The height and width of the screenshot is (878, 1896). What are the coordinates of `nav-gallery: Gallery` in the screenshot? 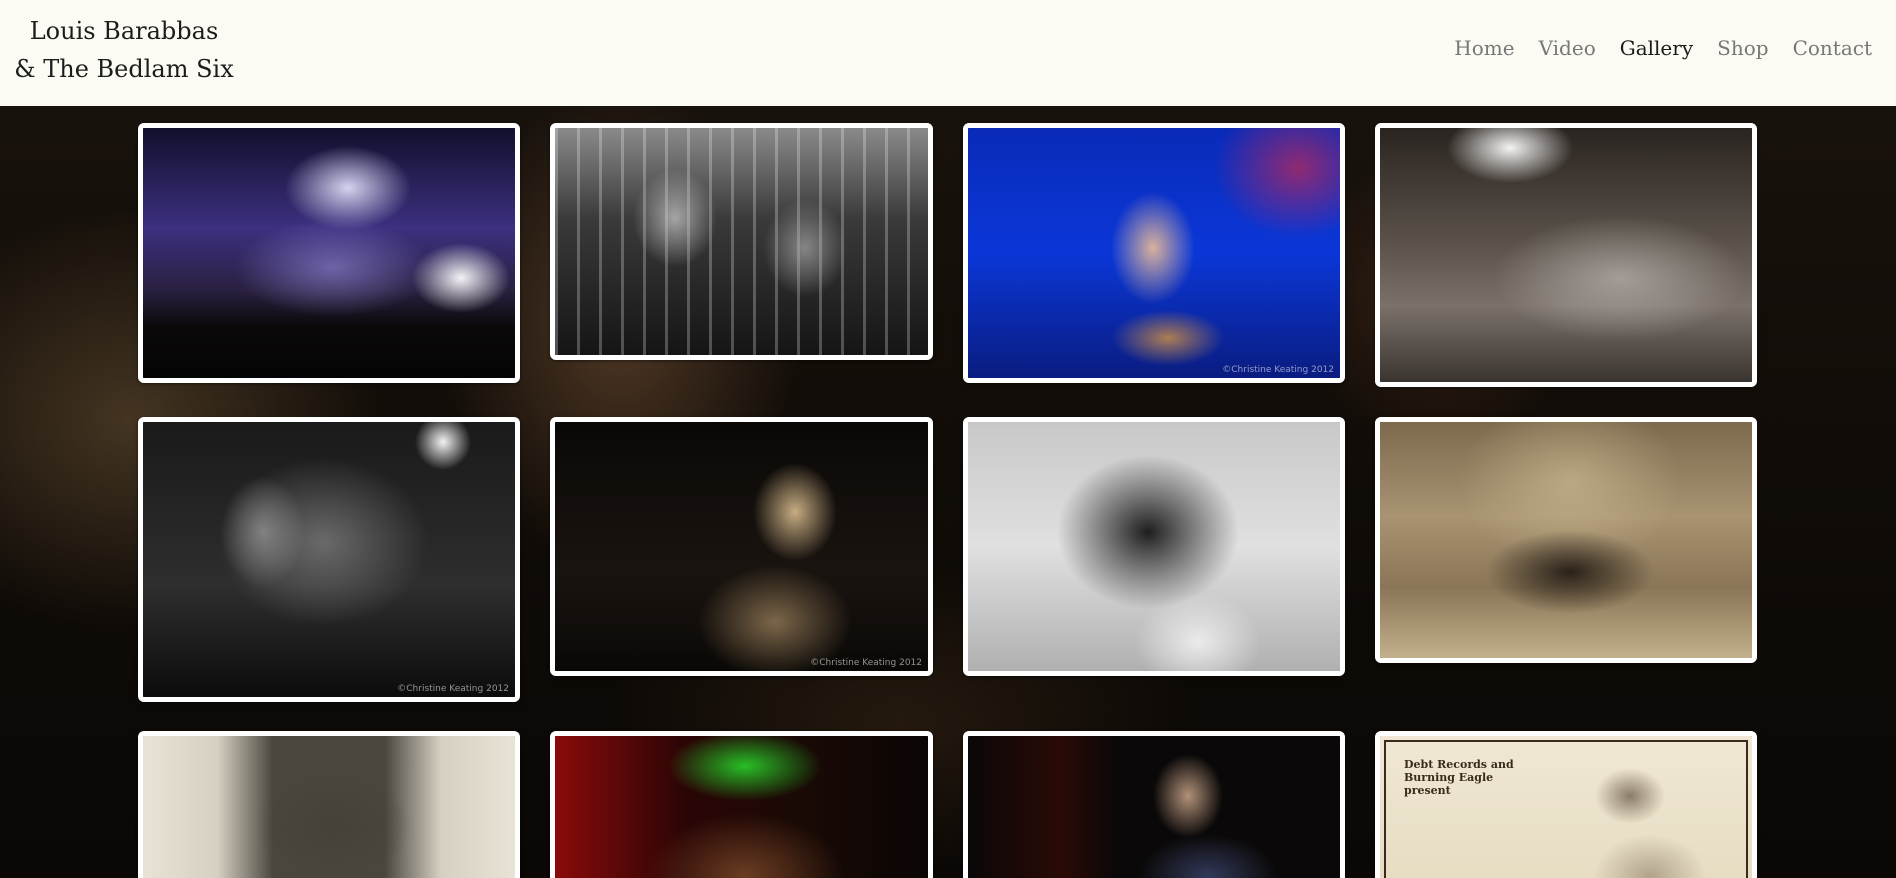 It's located at (1656, 48).